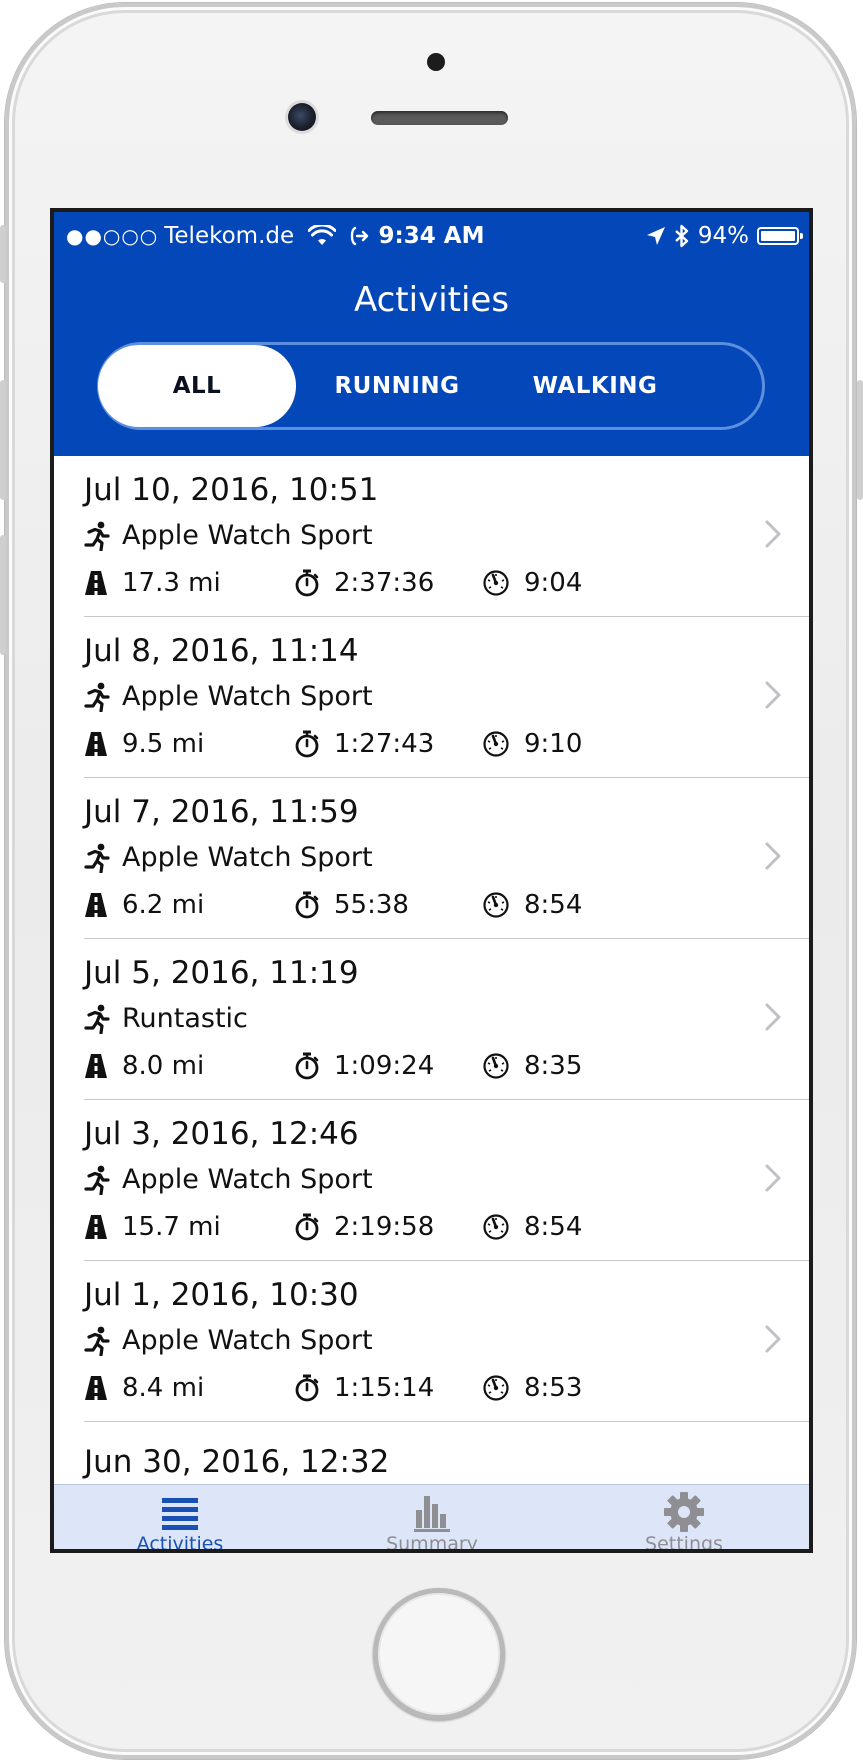  I want to click on activity-stats: 6.2 mi 55:38 8:54, so click(384, 907).